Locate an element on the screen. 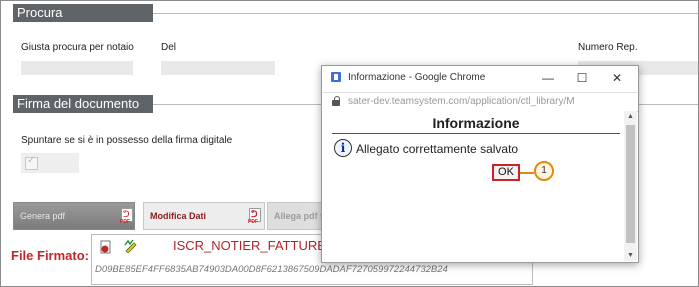 The image size is (699, 287). popup-scrollbar: ▲ ▼ is located at coordinates (630, 186).